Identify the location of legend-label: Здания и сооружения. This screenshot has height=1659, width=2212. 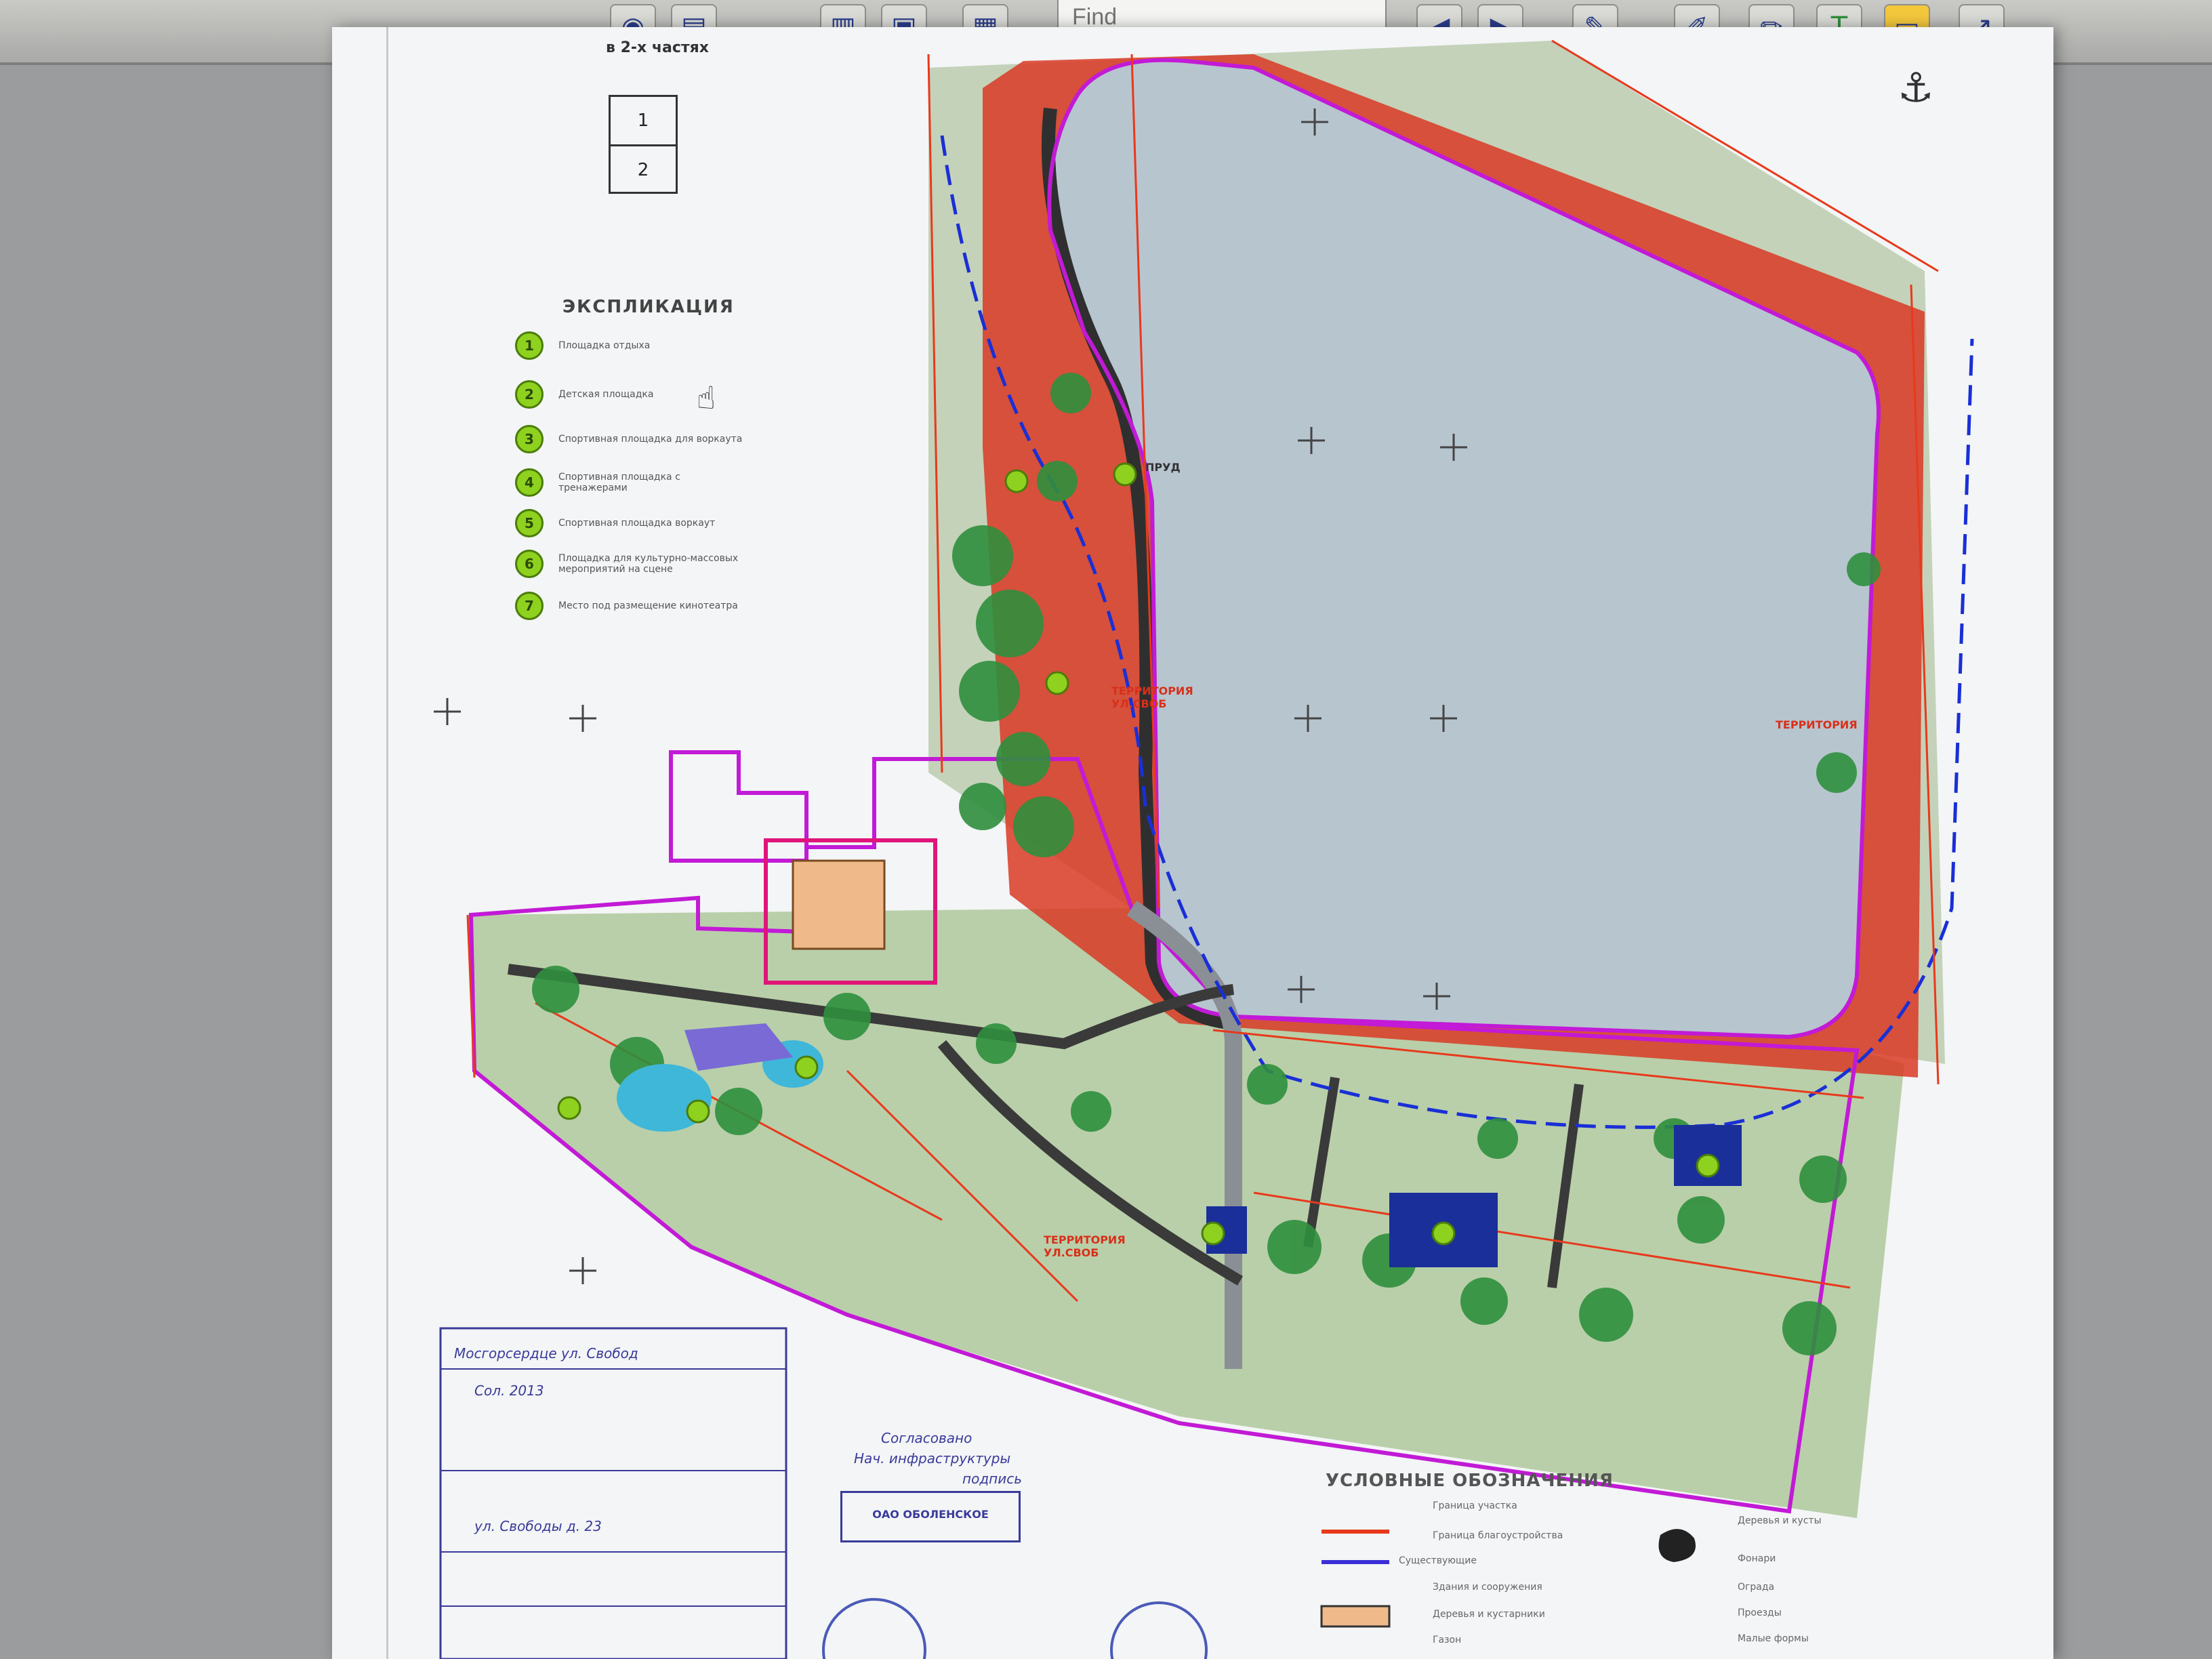
(1488, 1587).